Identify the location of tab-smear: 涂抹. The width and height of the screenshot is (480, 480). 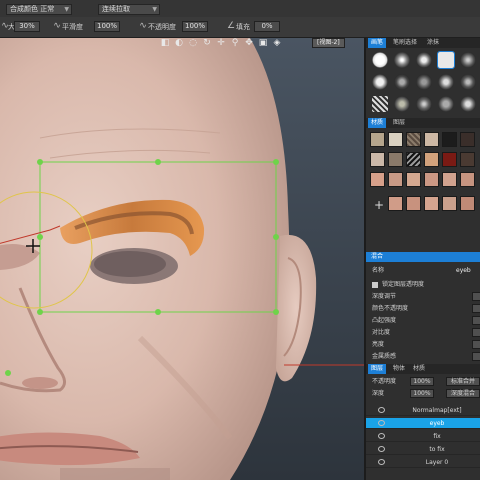
(433, 43).